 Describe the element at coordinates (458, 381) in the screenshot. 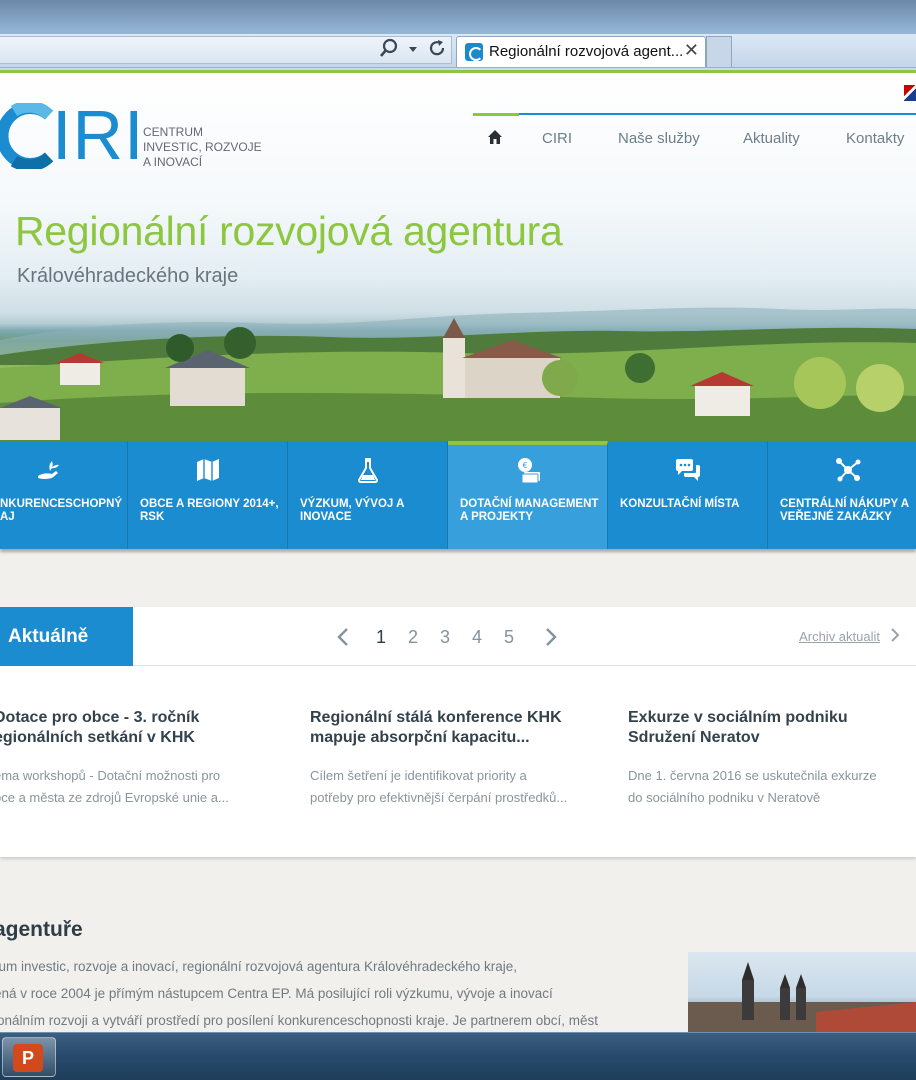

I see `village-illustration` at that location.